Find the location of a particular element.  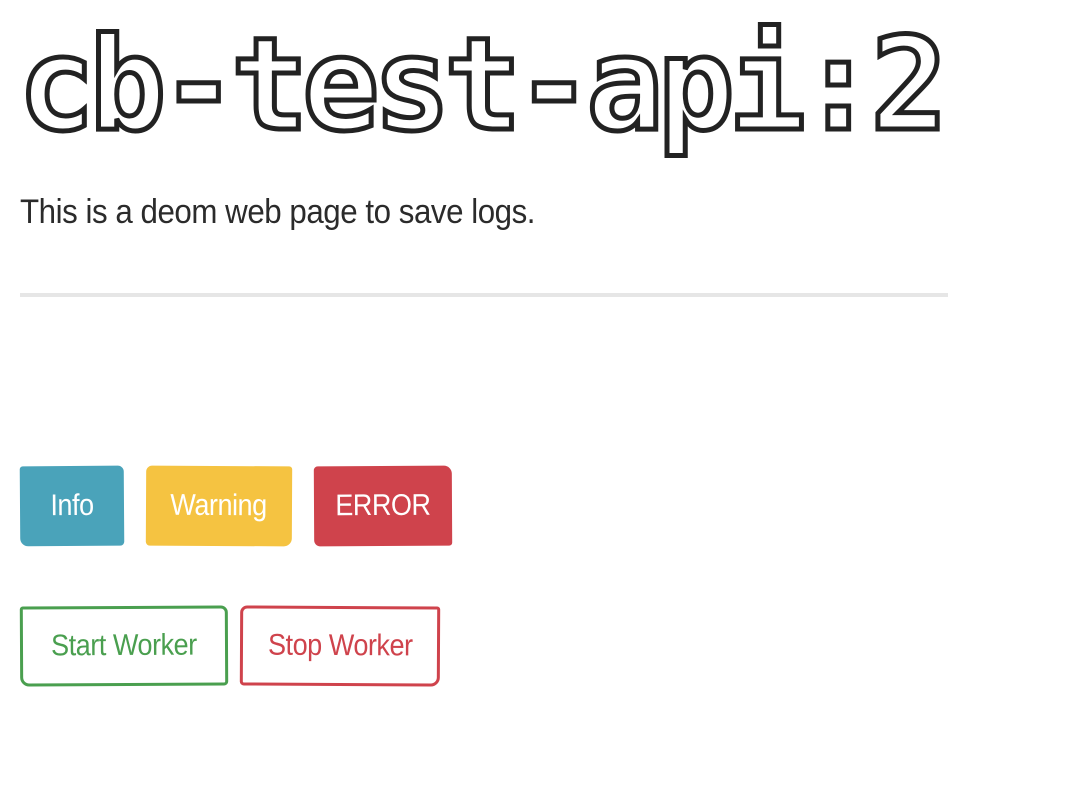

stop-worker-label: Stop Worker is located at coordinates (340, 645).